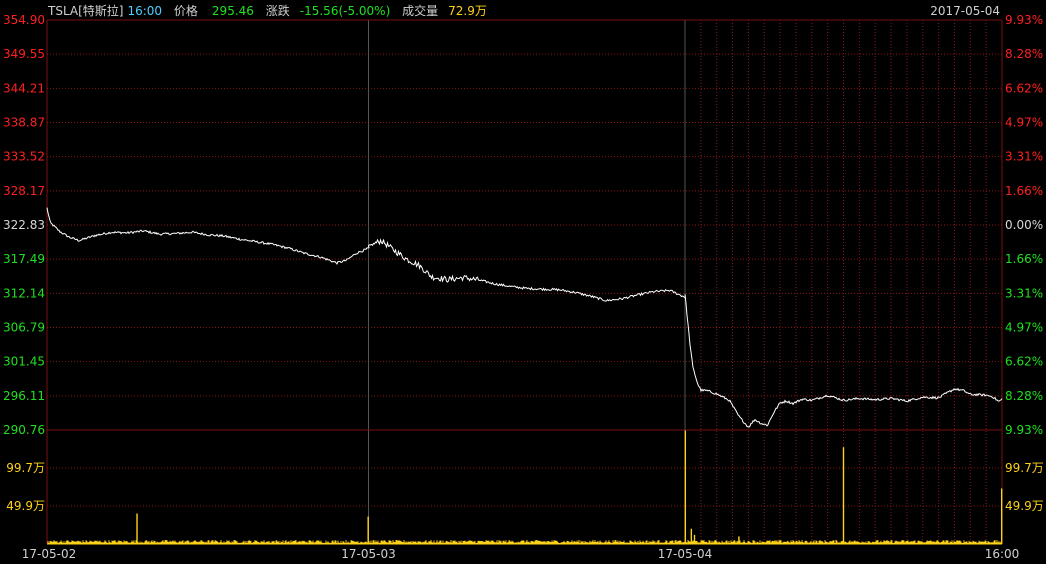  I want to click on y-tick-left: 344.21, so click(24, 88).